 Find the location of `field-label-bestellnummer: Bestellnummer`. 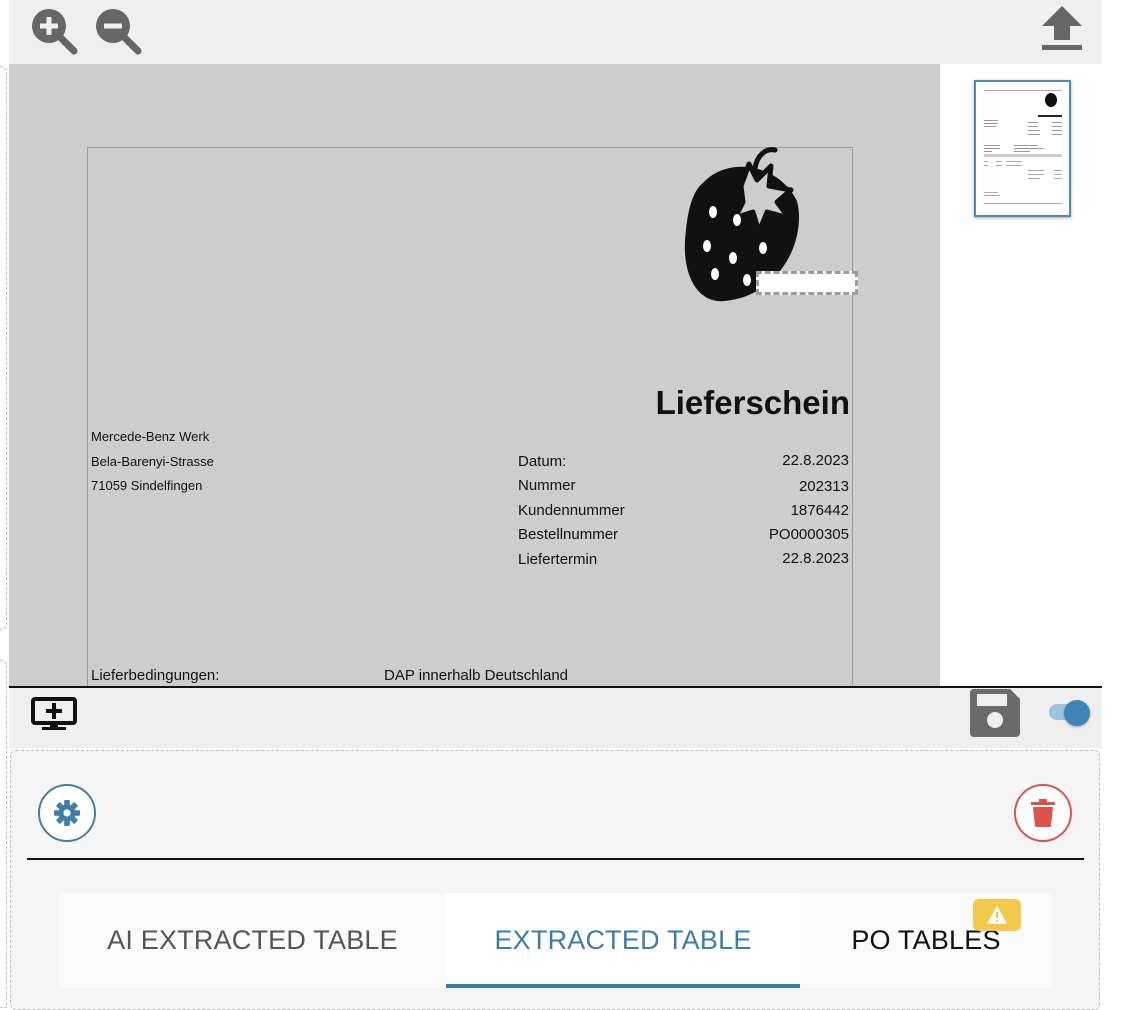

field-label-bestellnummer: Bestellnummer is located at coordinates (568, 534).